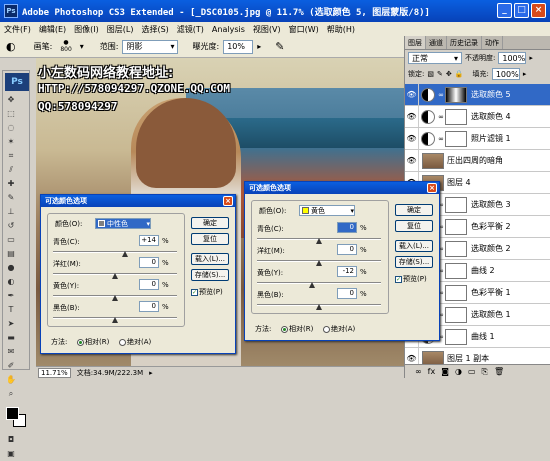  Describe the element at coordinates (11, 366) in the screenshot. I see `eyedropper-icon: ✐` at that location.